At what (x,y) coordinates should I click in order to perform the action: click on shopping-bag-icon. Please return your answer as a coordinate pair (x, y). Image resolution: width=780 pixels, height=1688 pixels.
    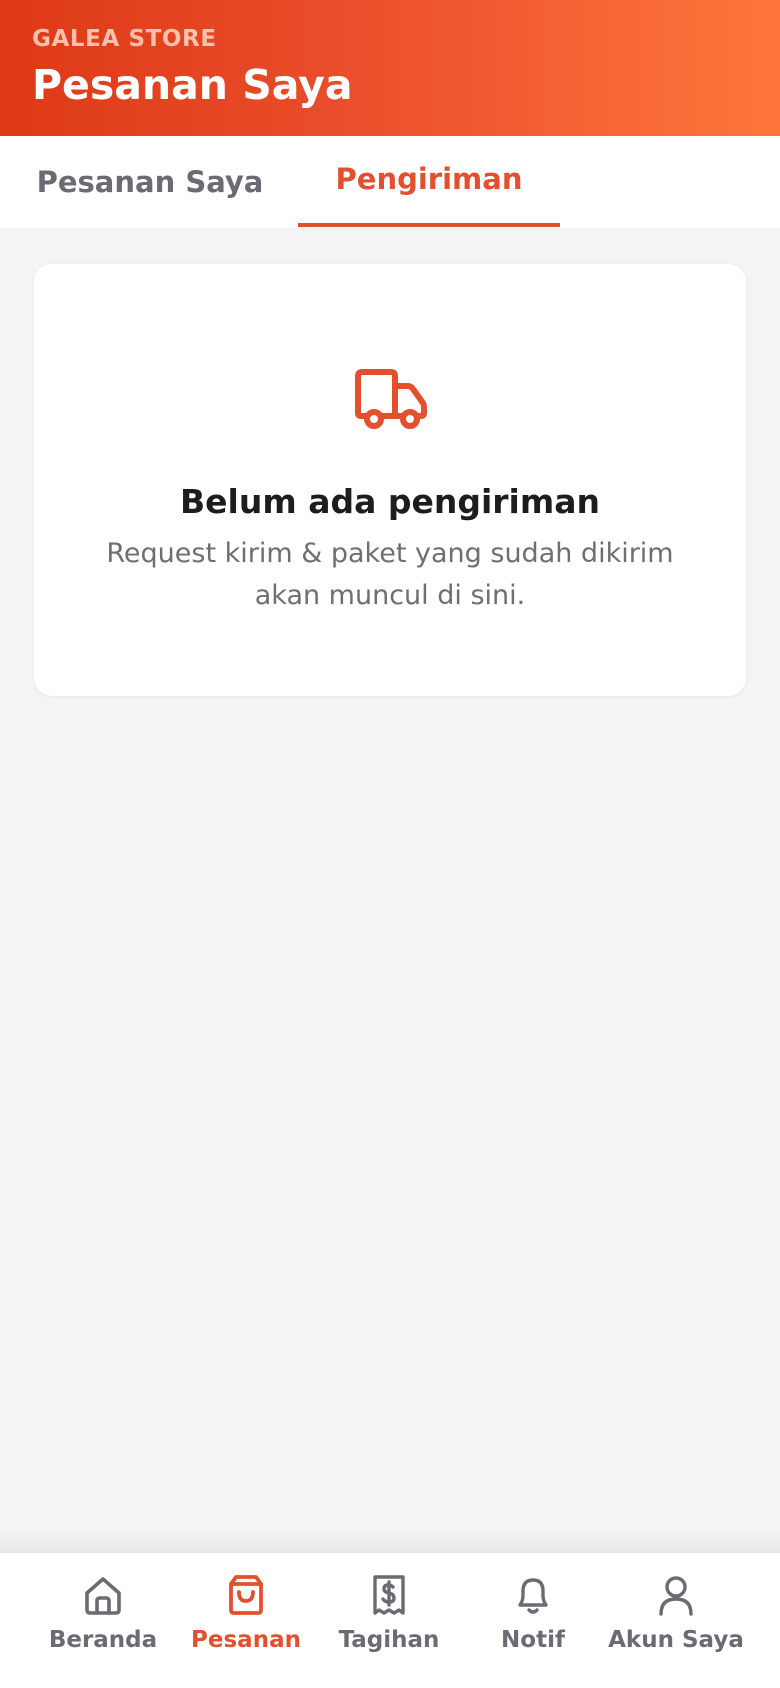
    Looking at the image, I should click on (246, 1595).